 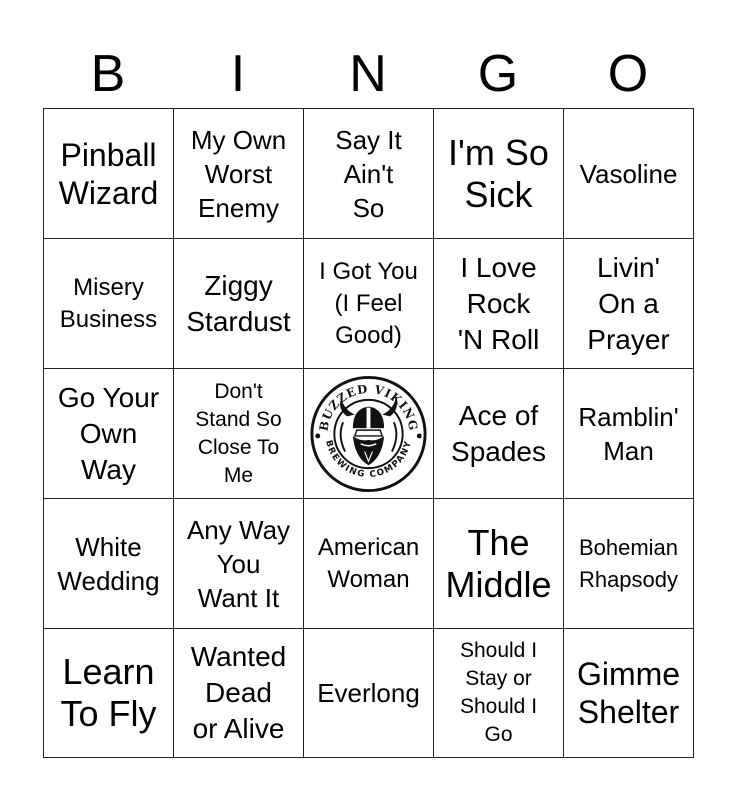 I want to click on bingo-cell: The Middle, so click(x=498, y=563).